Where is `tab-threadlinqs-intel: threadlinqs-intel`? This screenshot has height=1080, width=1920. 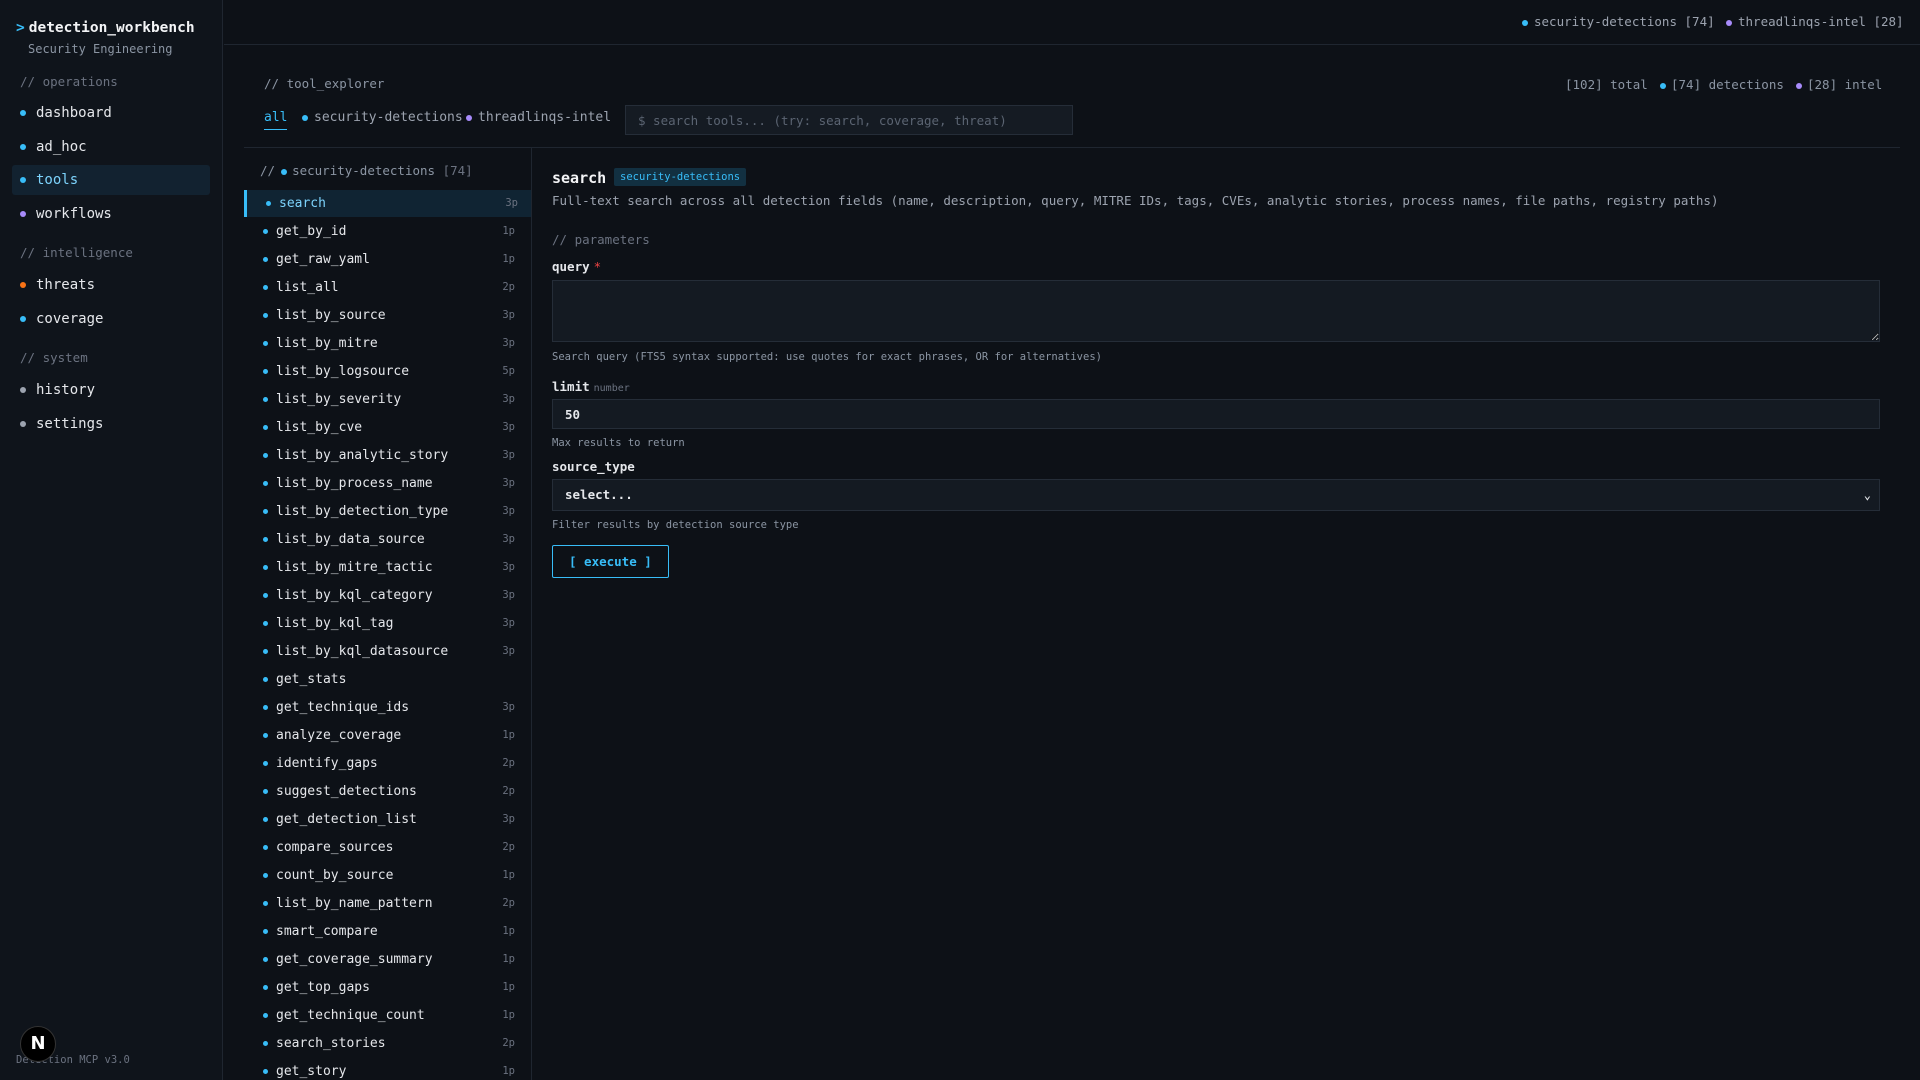 tab-threadlinqs-intel: threadlinqs-intel is located at coordinates (538, 117).